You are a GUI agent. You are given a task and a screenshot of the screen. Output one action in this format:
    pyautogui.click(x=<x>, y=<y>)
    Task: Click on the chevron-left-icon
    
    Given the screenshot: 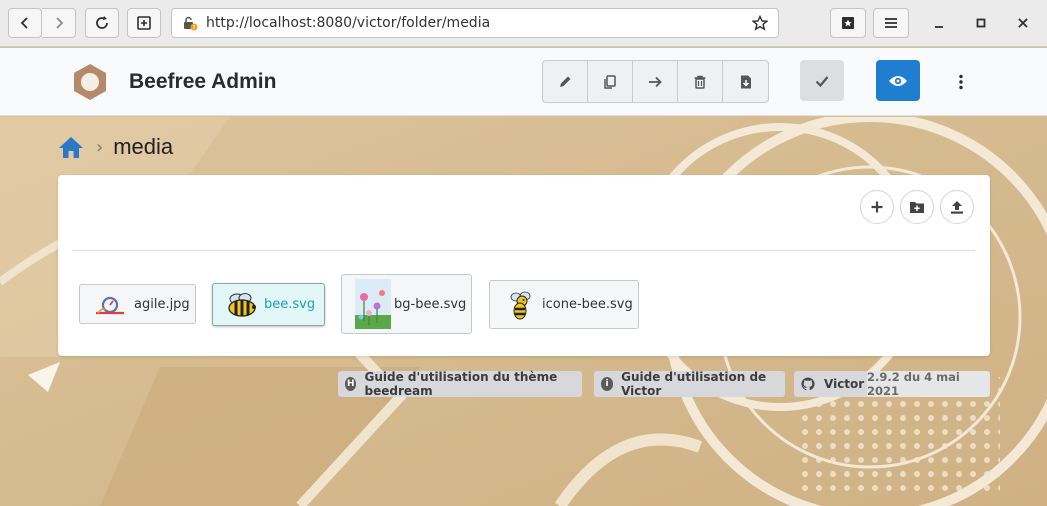 What is the action you would take?
    pyautogui.click(x=24, y=23)
    